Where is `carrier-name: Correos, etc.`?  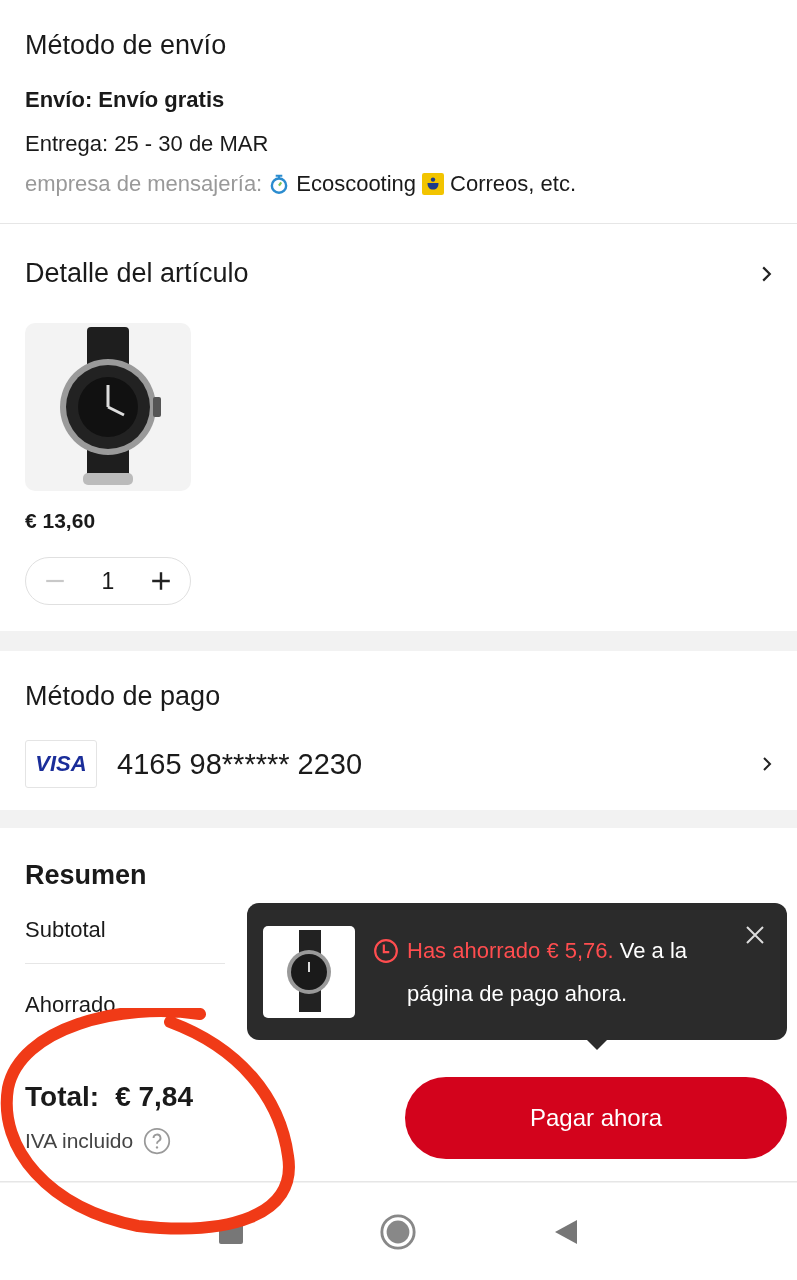 carrier-name: Correos, etc. is located at coordinates (513, 184).